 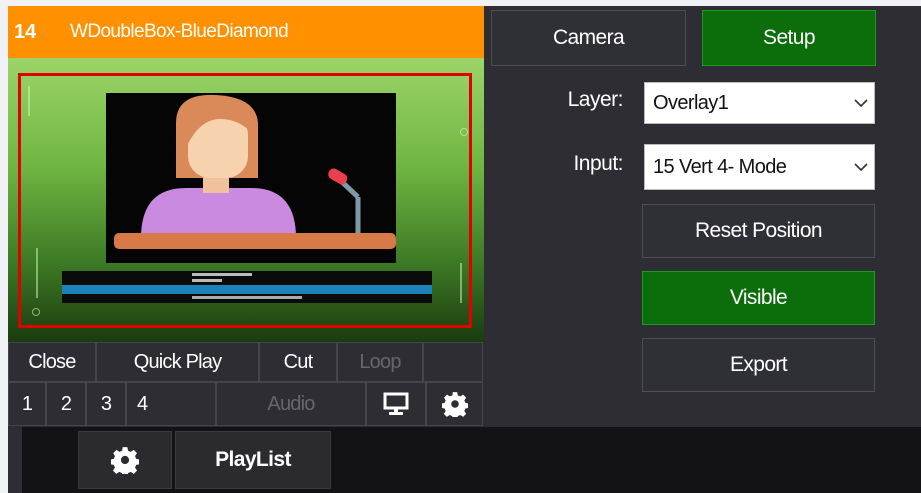 I want to click on layer-dropdown: Overlay1, so click(x=759, y=103).